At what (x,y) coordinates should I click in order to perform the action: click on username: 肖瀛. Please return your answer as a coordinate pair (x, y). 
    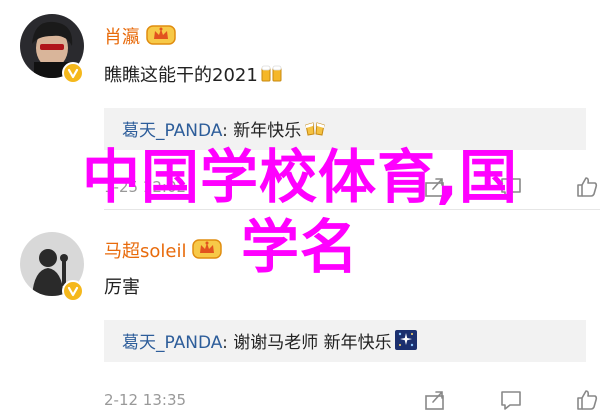
    Looking at the image, I should click on (140, 36).